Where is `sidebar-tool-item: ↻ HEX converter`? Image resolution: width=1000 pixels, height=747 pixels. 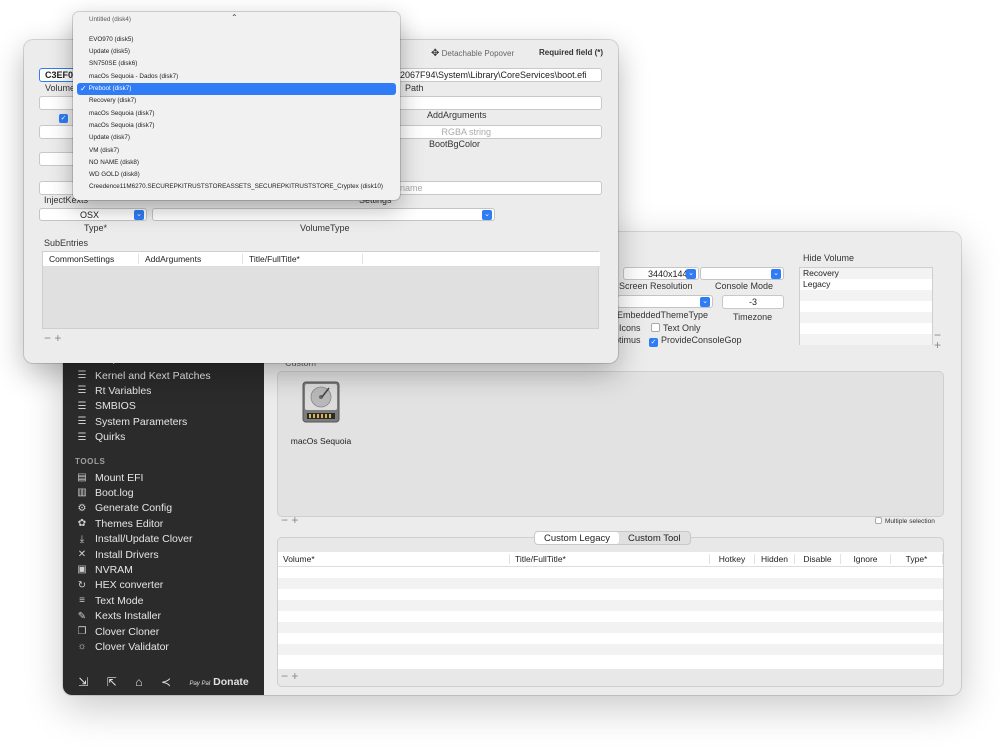
sidebar-tool-item: ↻ HEX converter is located at coordinates (119, 585).